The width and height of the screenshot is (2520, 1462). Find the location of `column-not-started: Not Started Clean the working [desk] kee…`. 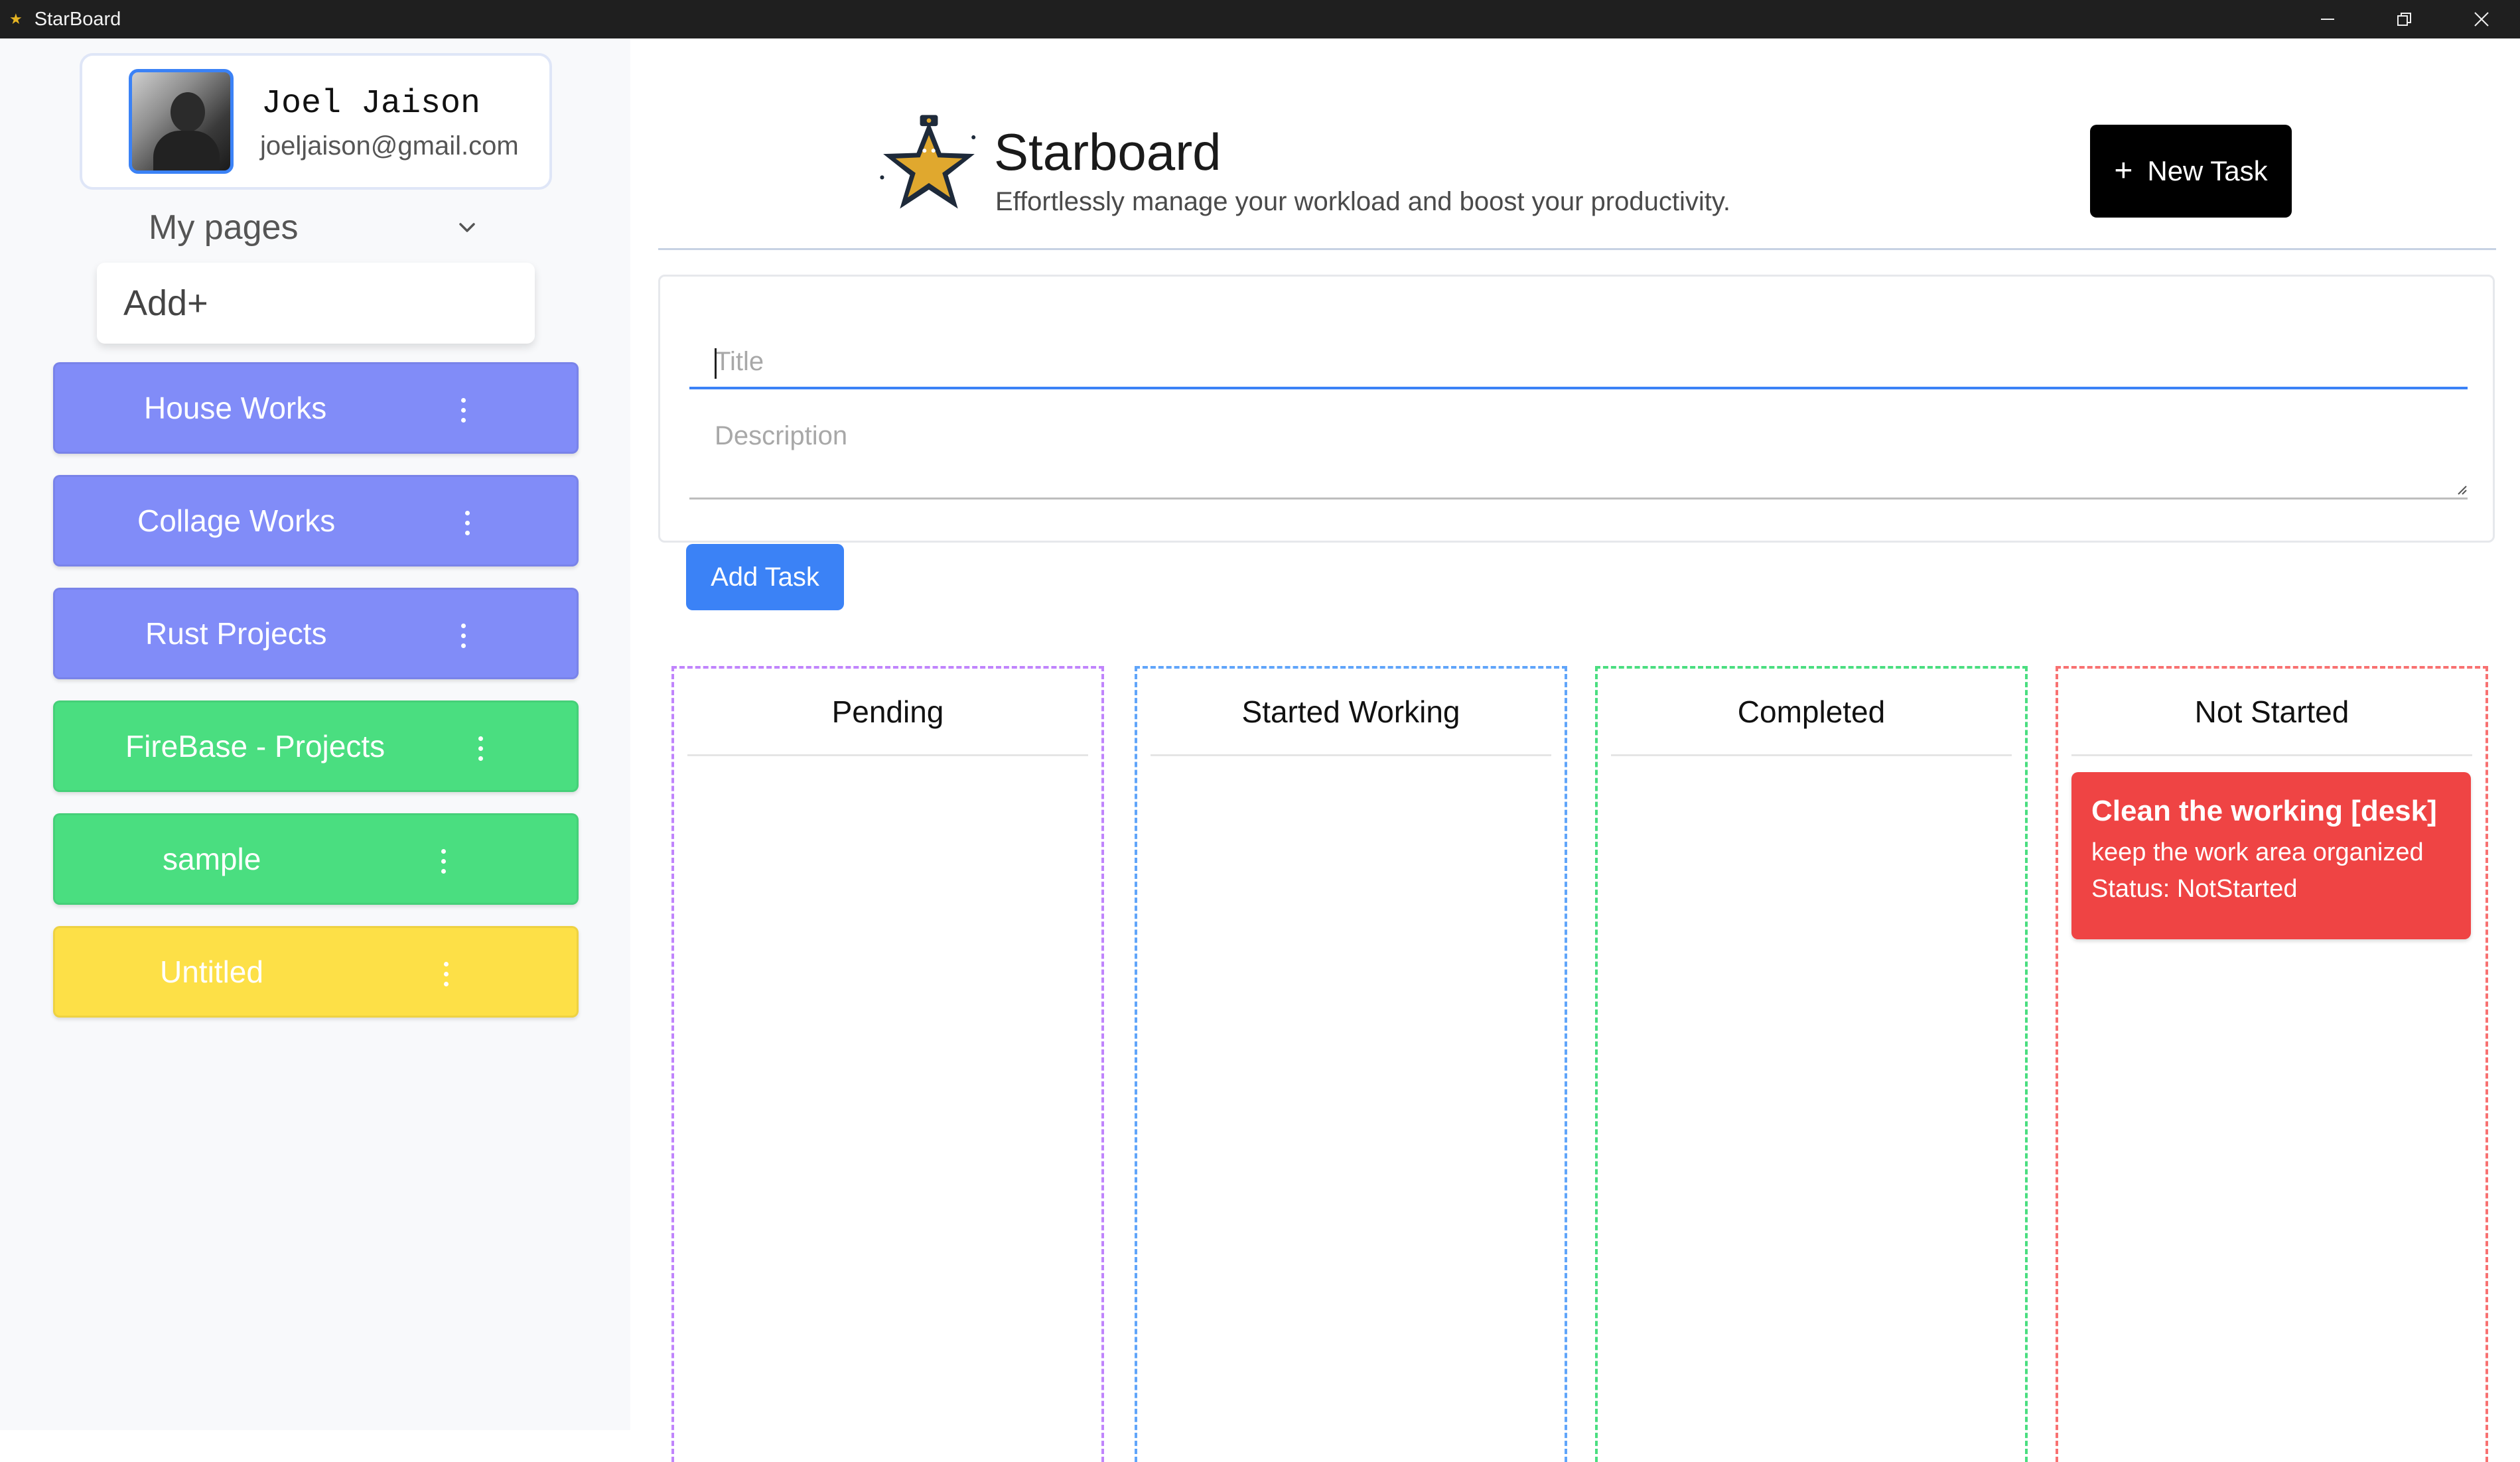

column-not-started: Not Started Clean the working [desk] kee… is located at coordinates (2272, 1064).